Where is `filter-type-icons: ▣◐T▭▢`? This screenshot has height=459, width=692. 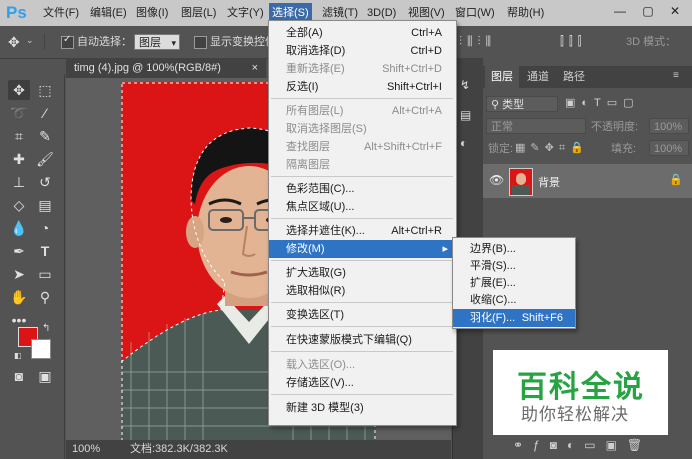
filter-type-icons: ▣◐T▭▢ is located at coordinates (615, 102).